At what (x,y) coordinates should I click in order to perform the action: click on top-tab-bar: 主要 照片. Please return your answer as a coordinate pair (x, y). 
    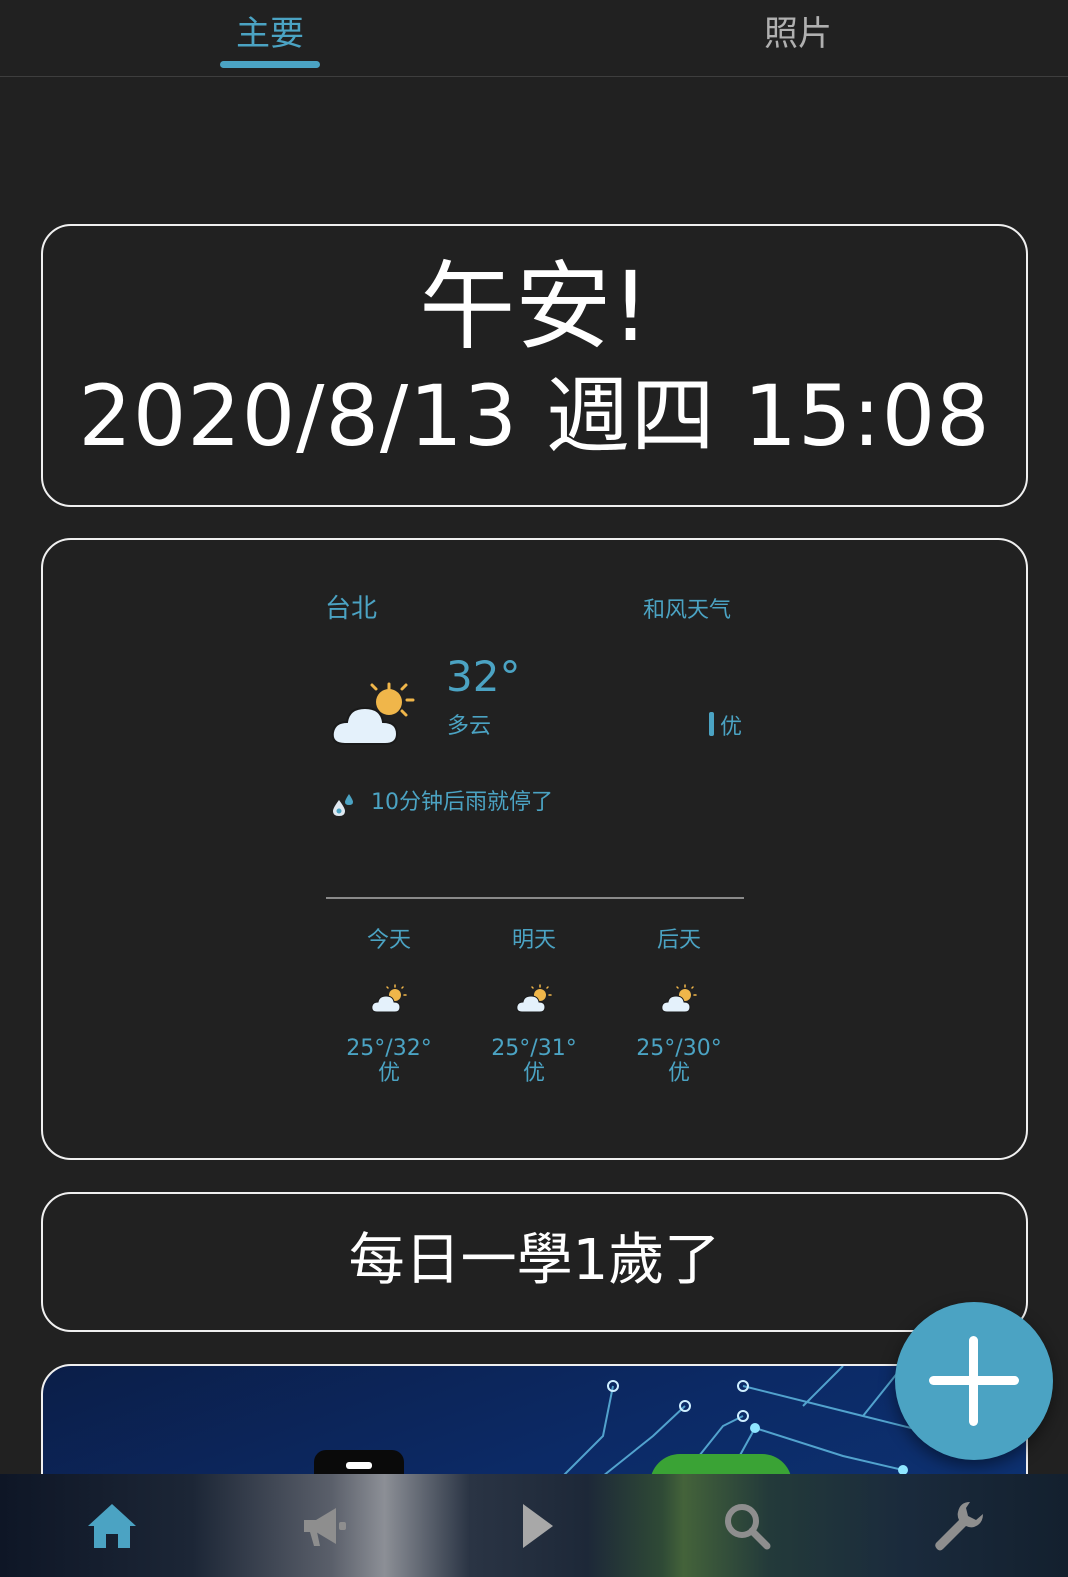
    Looking at the image, I should click on (534, 38).